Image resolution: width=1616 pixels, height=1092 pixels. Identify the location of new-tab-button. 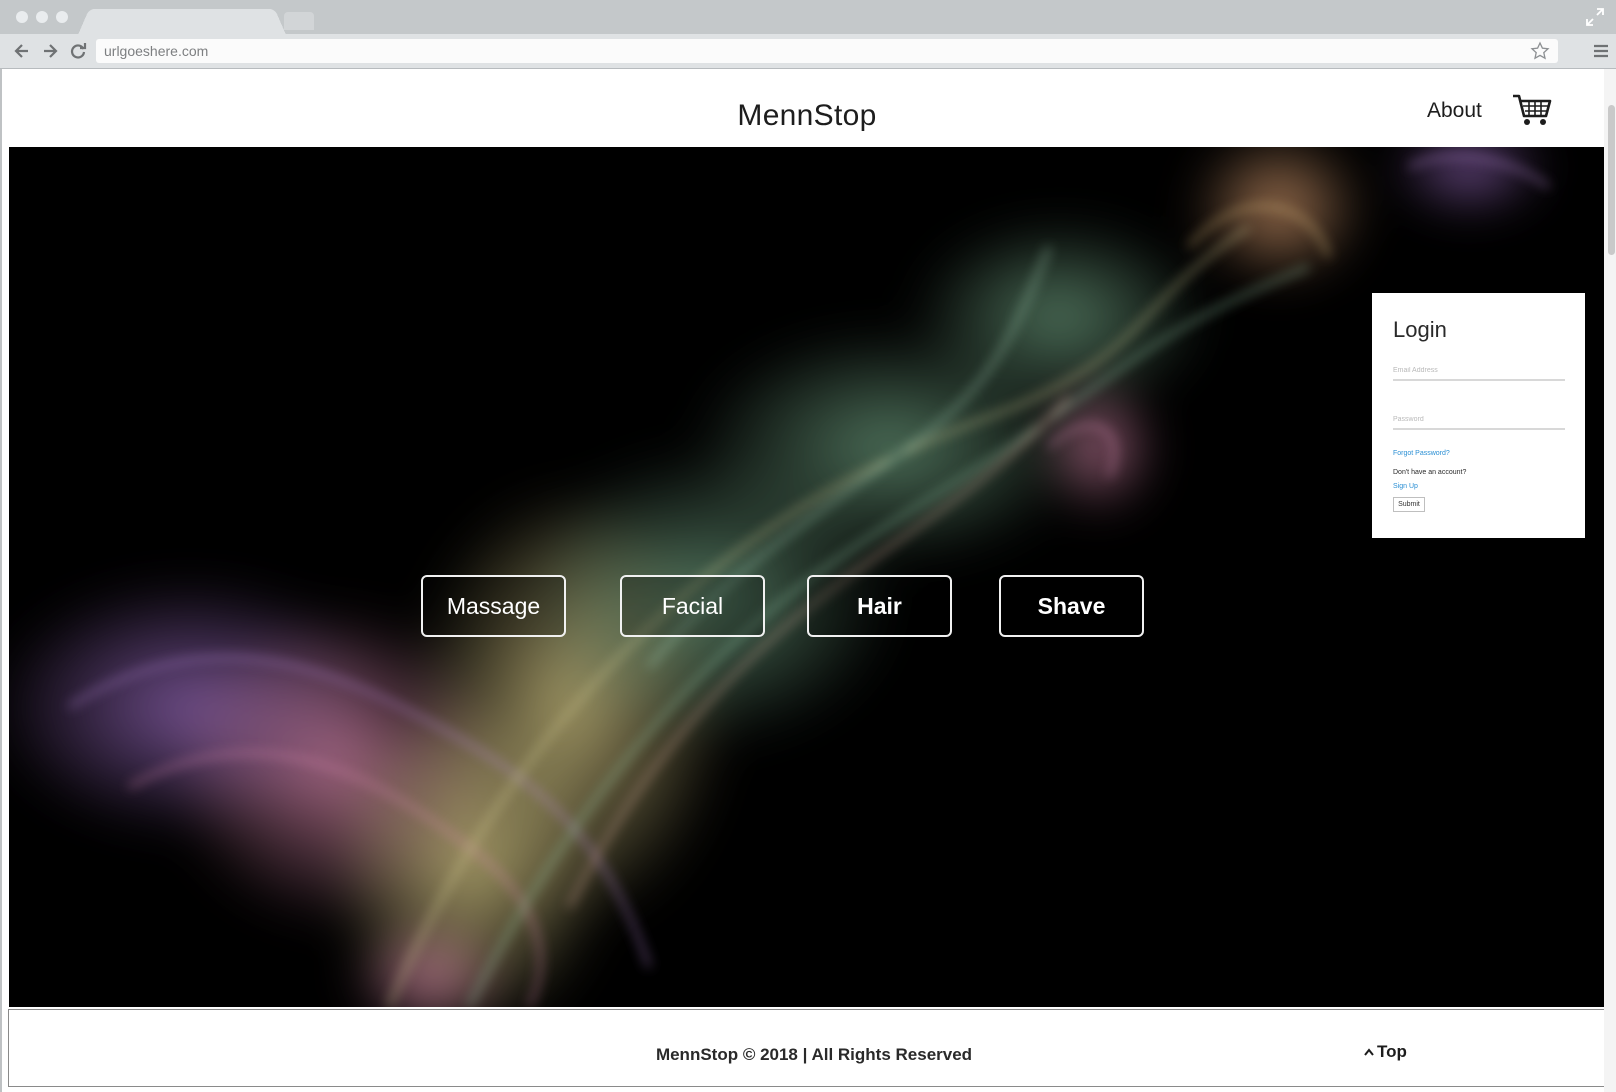
(299, 21).